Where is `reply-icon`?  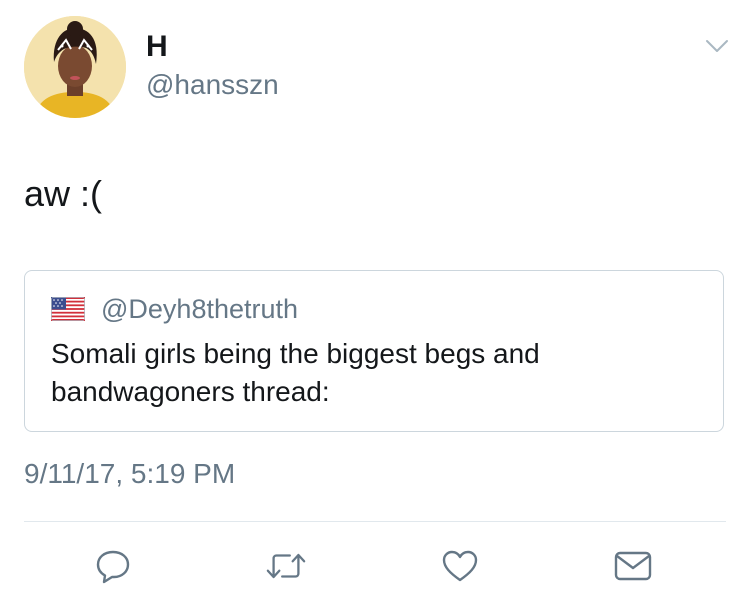
reply-icon is located at coordinates (113, 567).